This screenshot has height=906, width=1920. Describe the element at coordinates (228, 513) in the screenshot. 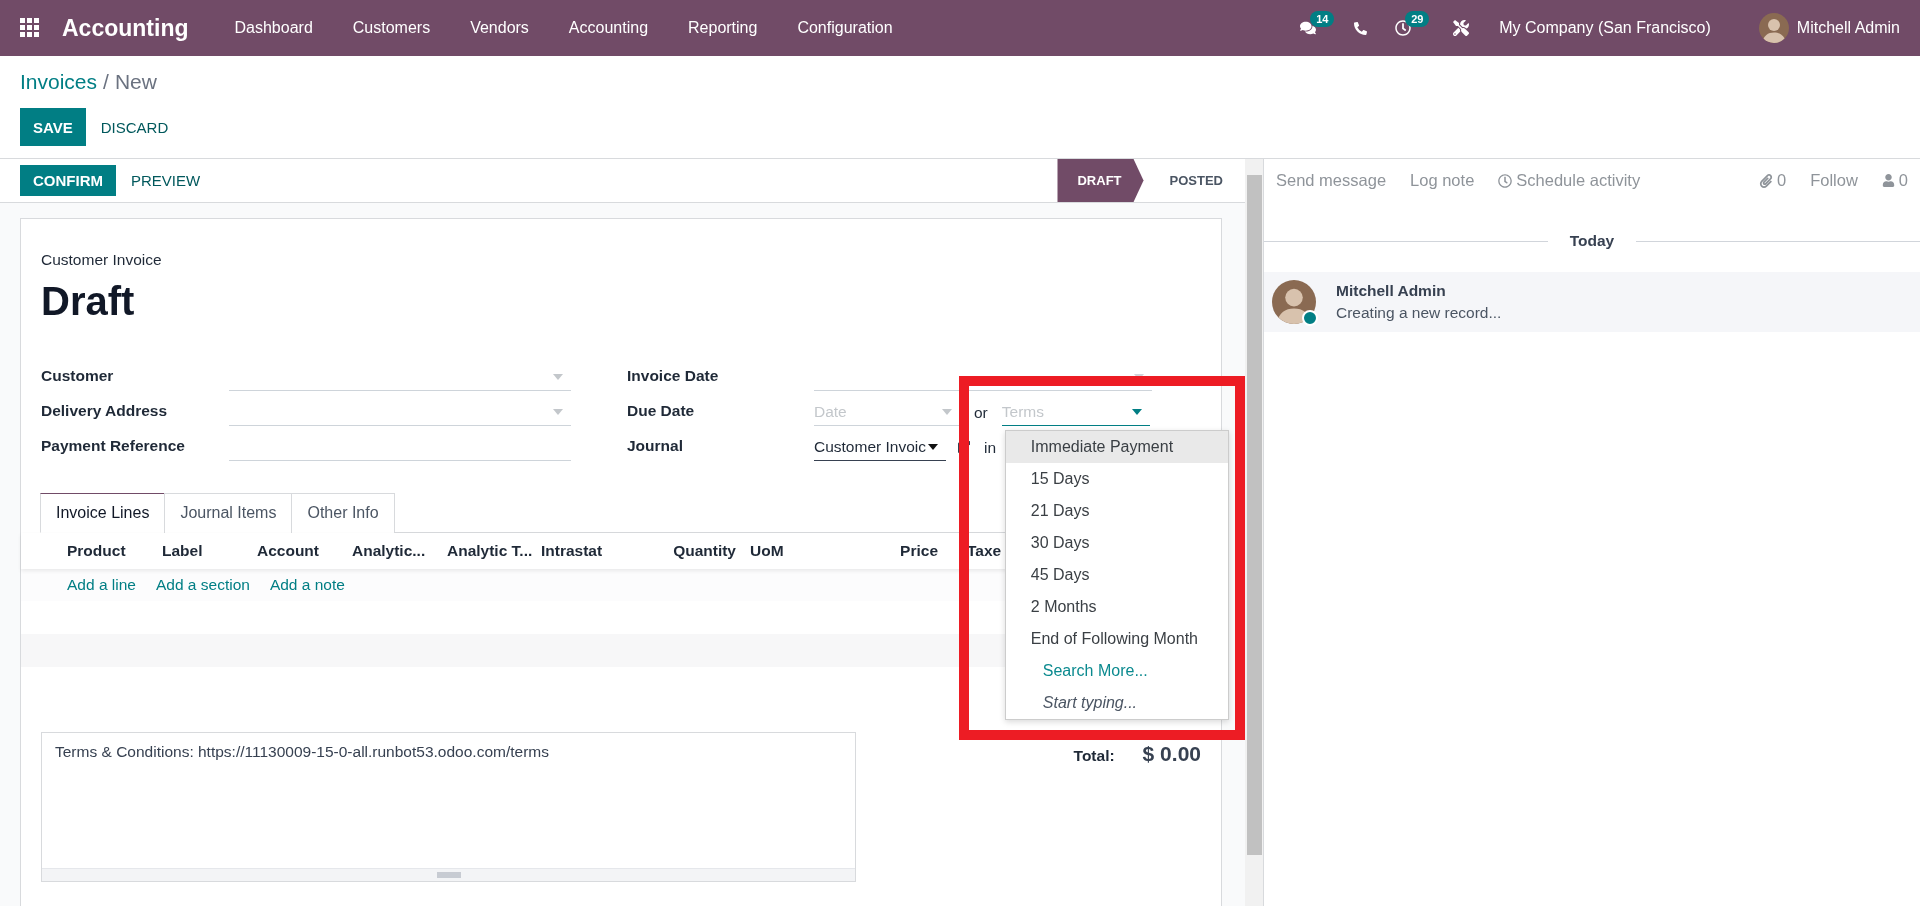

I see `tab: Journal Items` at that location.